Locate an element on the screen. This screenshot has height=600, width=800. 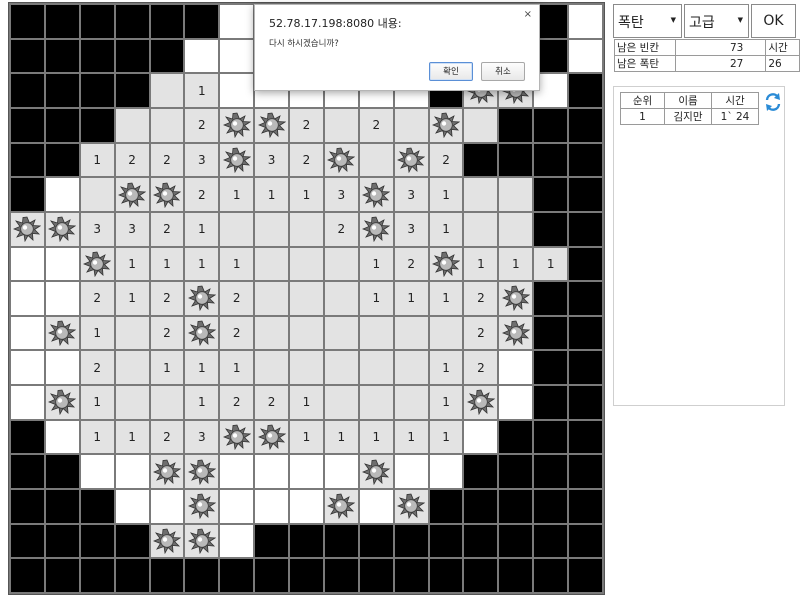
mode-select: 폭탄 ▼ is located at coordinates (647, 21).